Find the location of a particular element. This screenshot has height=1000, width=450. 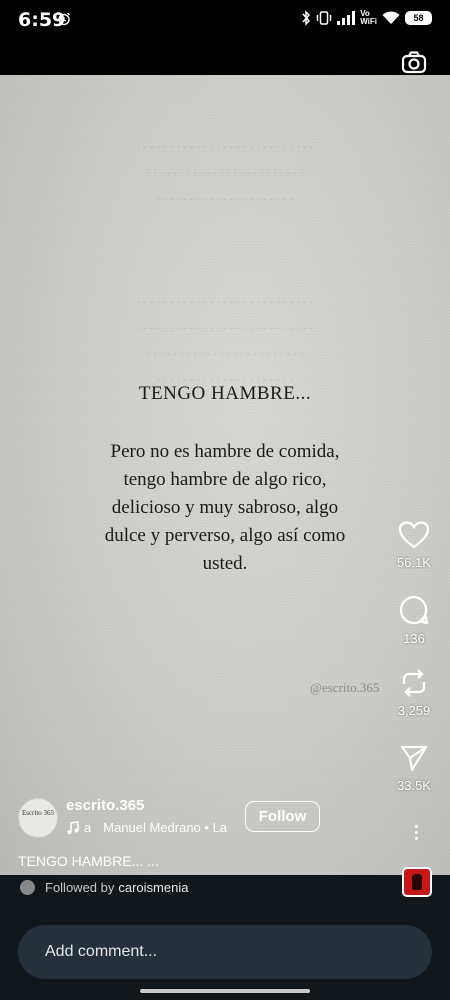

share-action: 33.5K is located at coordinates (414, 768).